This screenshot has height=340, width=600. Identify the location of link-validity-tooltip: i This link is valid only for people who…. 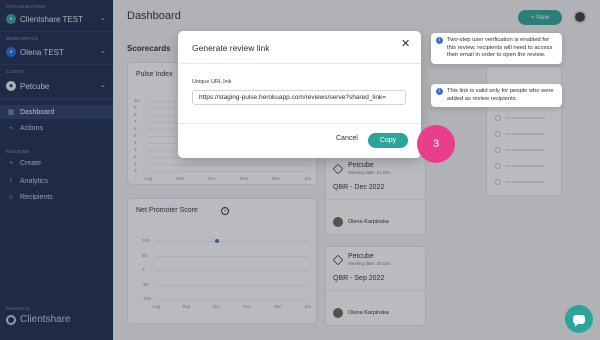
(496, 95).